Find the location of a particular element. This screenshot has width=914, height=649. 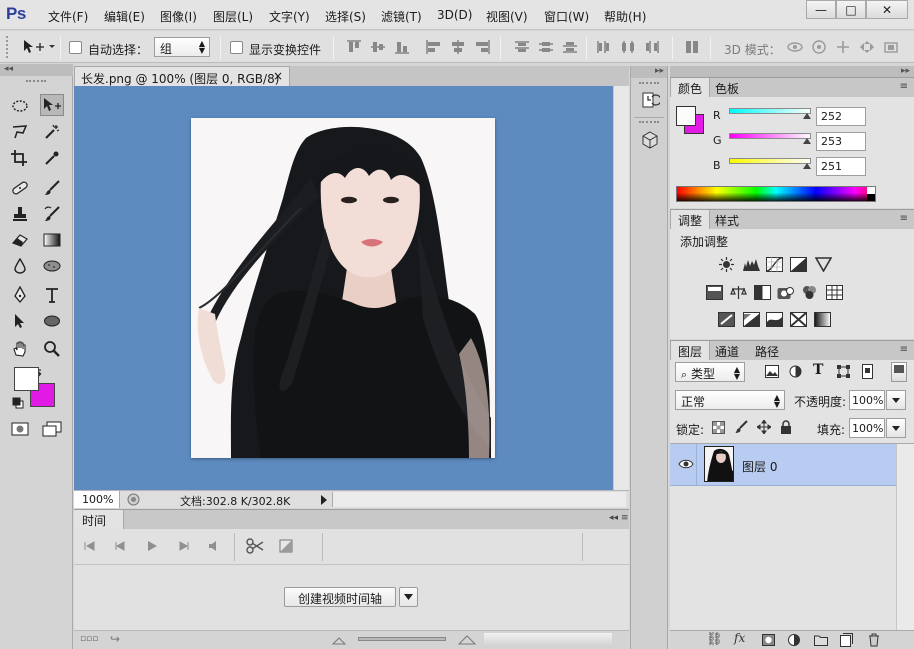

menu-type: 文字(Y) is located at coordinates (289, 16).